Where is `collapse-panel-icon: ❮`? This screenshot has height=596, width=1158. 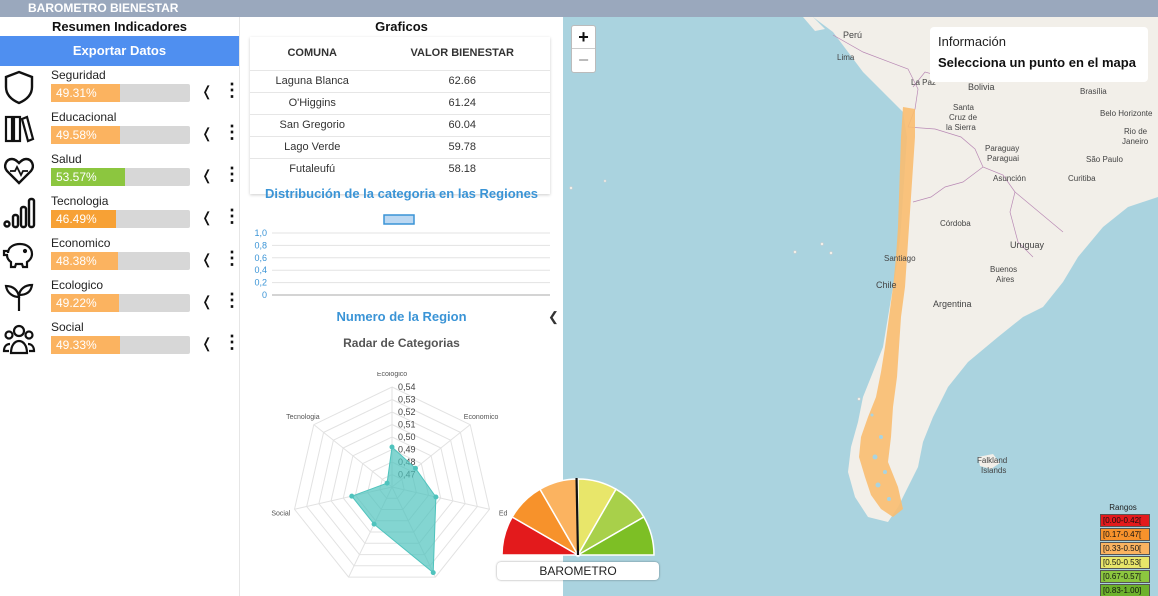 collapse-panel-icon: ❮ is located at coordinates (553, 317).